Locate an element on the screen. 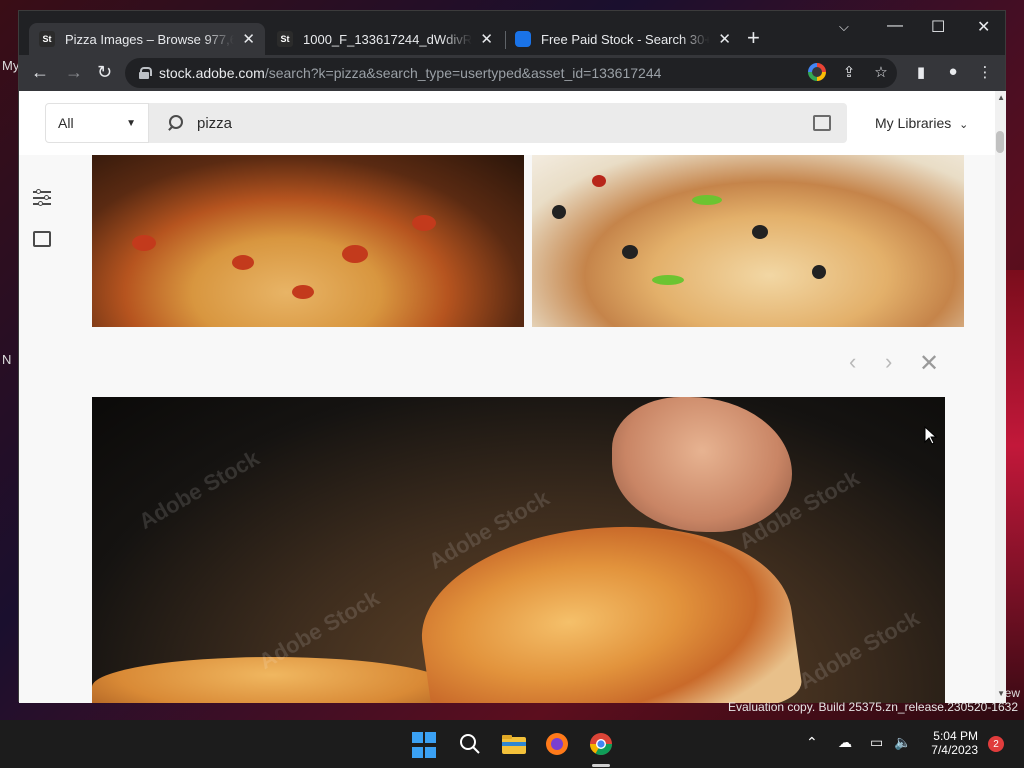  desktop-wallpaper-edge is located at coordinates (1014, 490).